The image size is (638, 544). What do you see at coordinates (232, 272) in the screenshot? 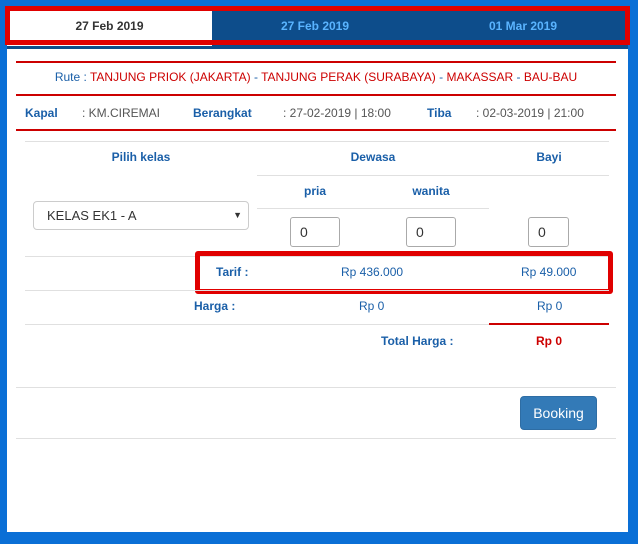
I see `tarif-label: Tarif :` at bounding box center [232, 272].